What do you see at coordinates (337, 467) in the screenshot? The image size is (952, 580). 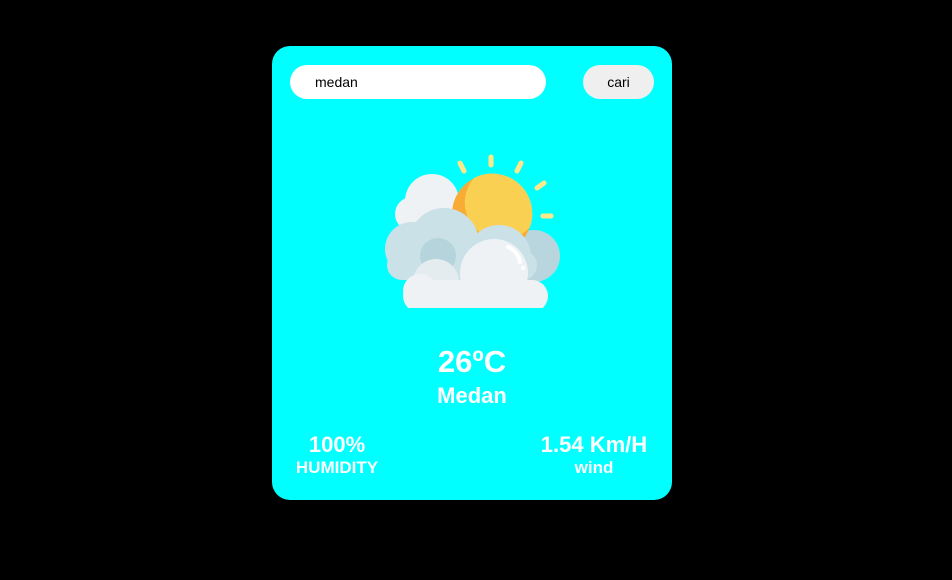 I see `humidity-label: HUMIDITY` at bounding box center [337, 467].